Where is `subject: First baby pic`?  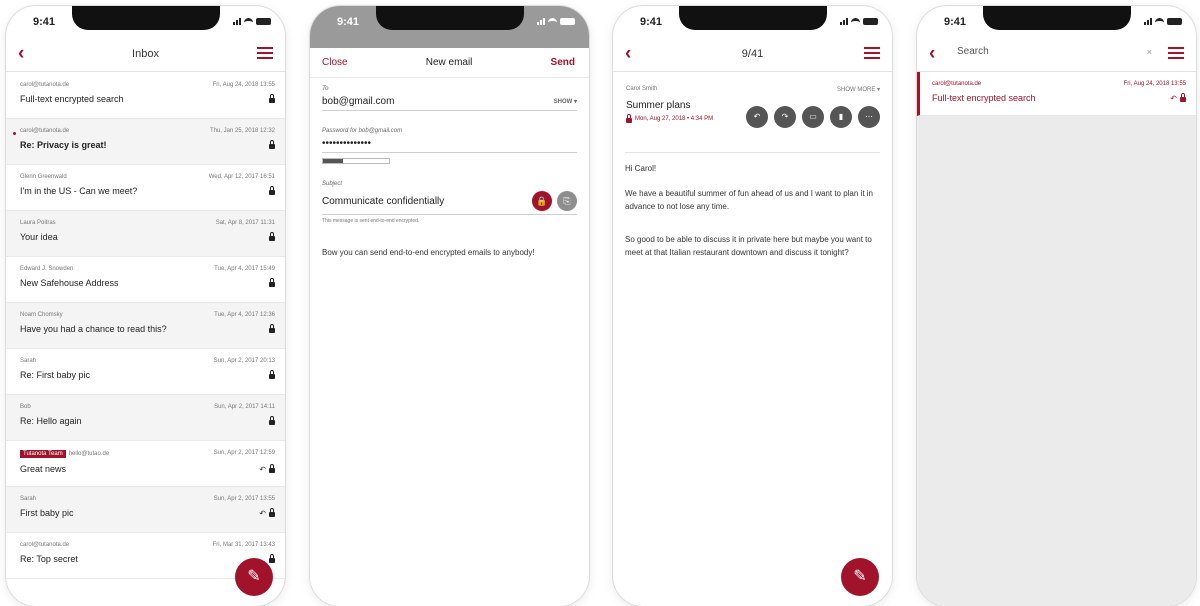 subject: First baby pic is located at coordinates (47, 513).